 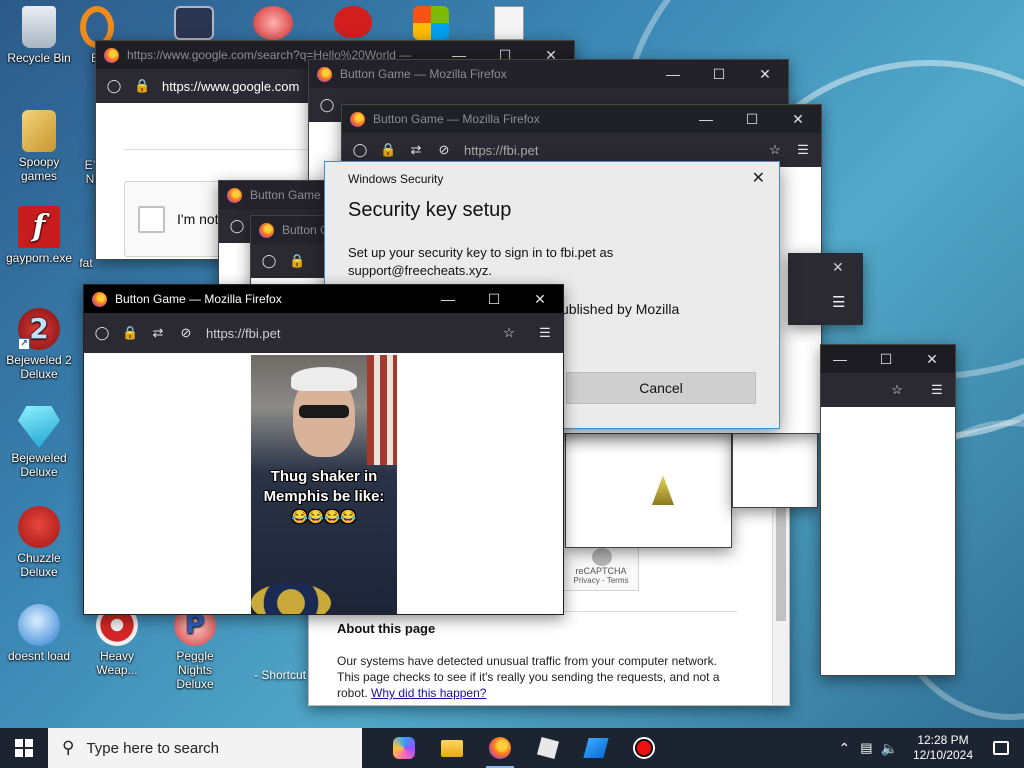 I want to click on desktop-icon-peggle-nights: P Peggle Nights Deluxe, so click(x=195, y=647).